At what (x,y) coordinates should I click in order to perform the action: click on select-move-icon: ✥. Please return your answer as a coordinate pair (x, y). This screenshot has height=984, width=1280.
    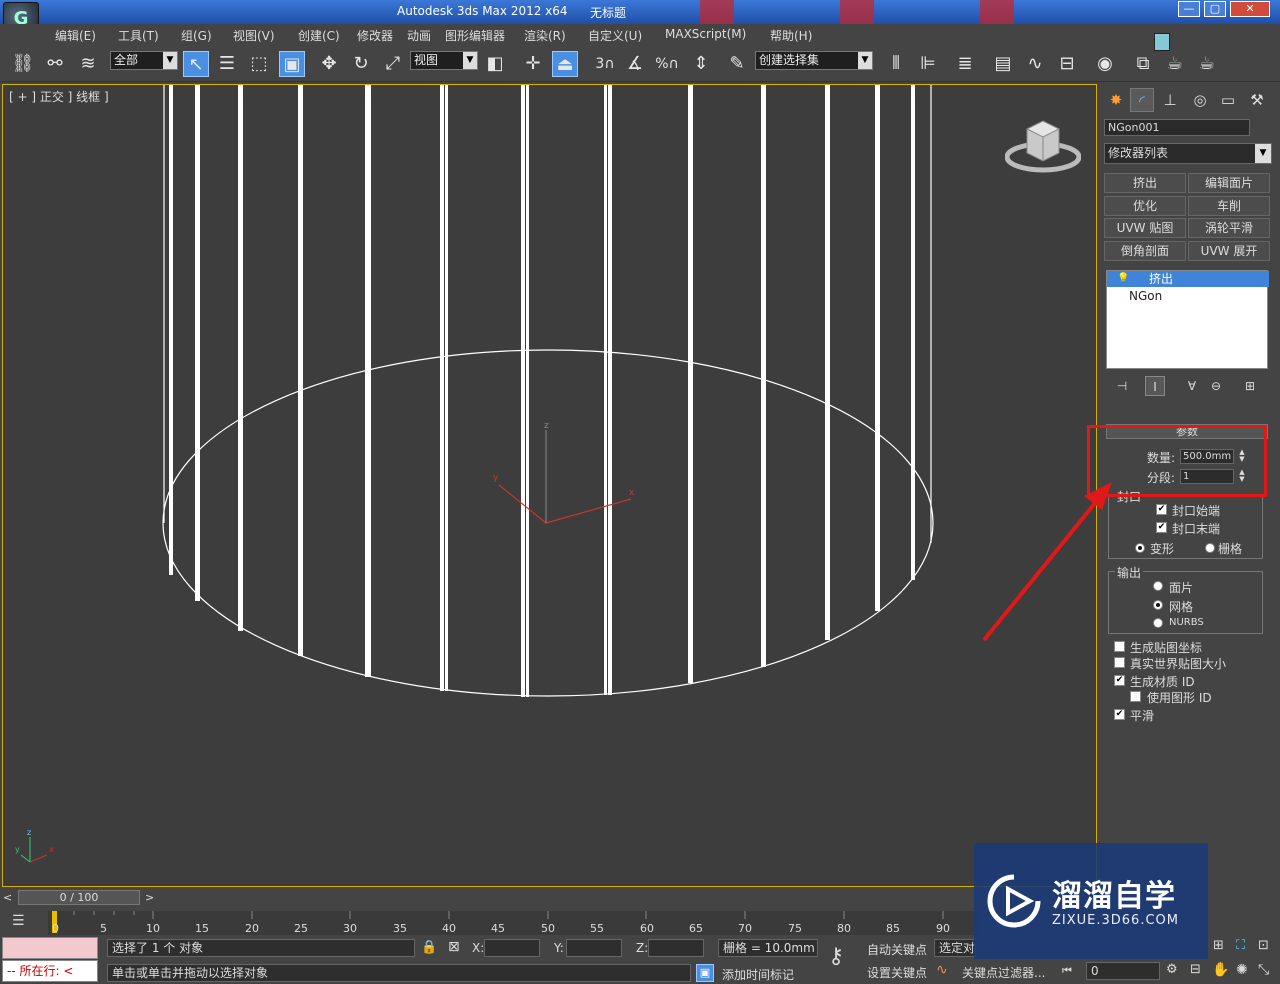
    Looking at the image, I should click on (329, 64).